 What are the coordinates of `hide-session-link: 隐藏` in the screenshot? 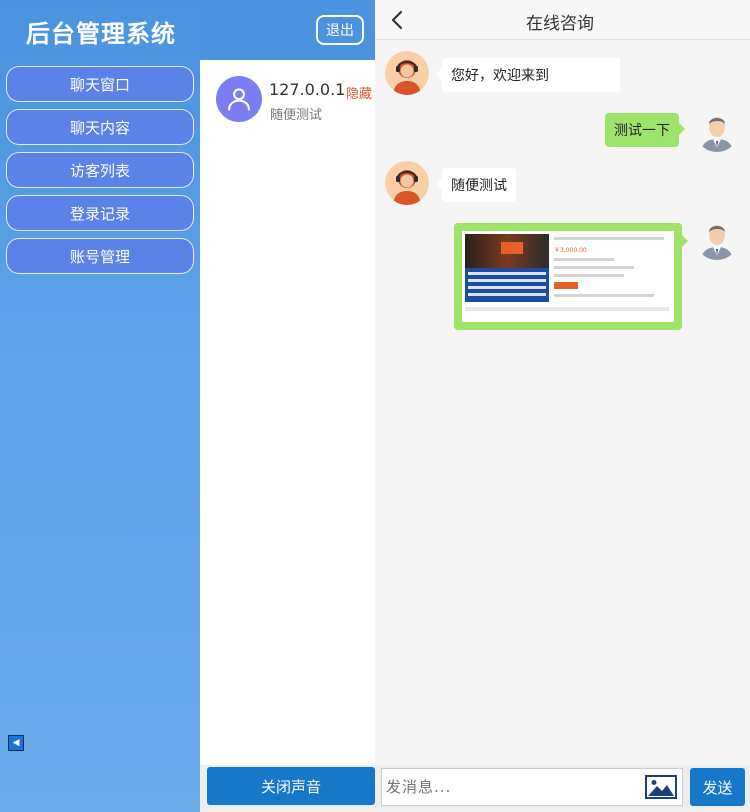 It's located at (360, 92).